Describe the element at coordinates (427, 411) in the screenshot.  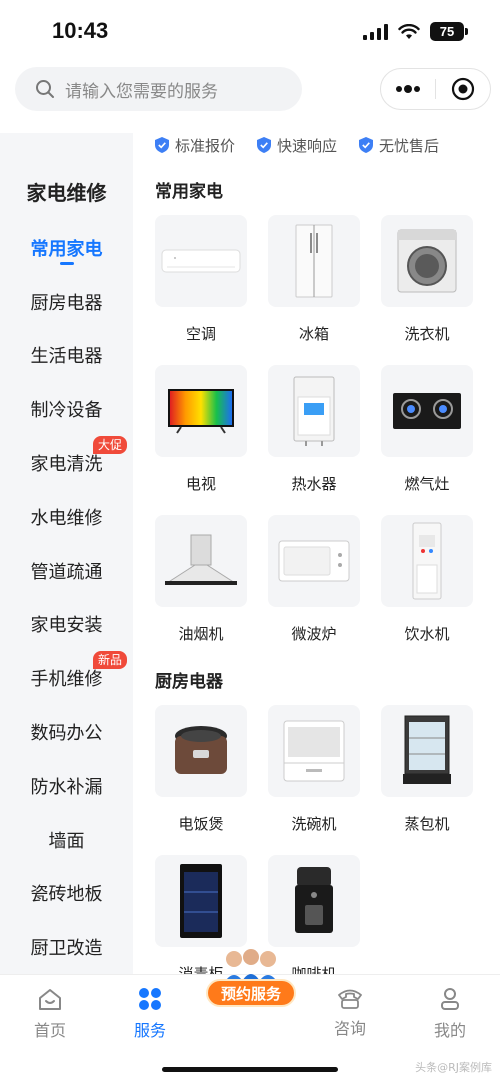
I see `gas-stove-icon` at that location.